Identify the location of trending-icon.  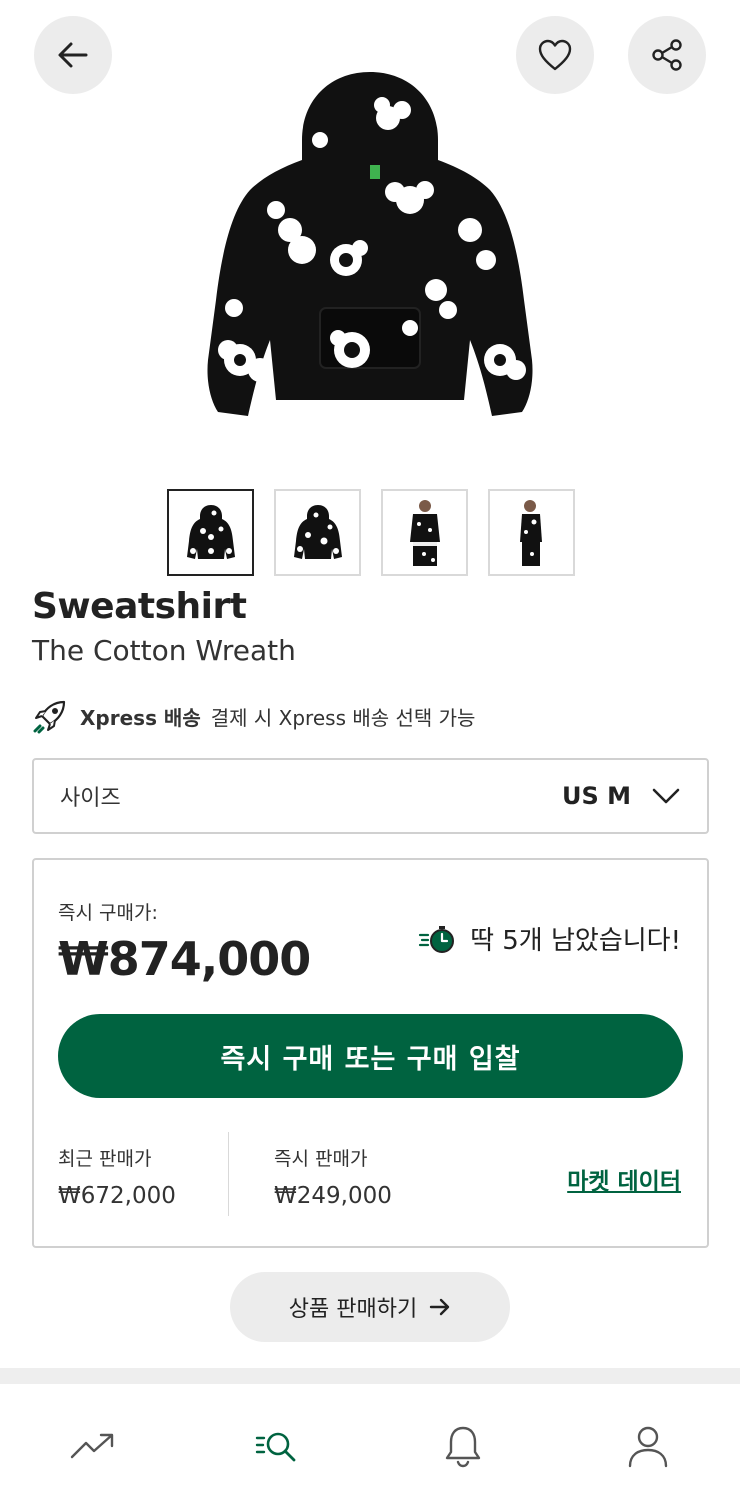
(91, 1446).